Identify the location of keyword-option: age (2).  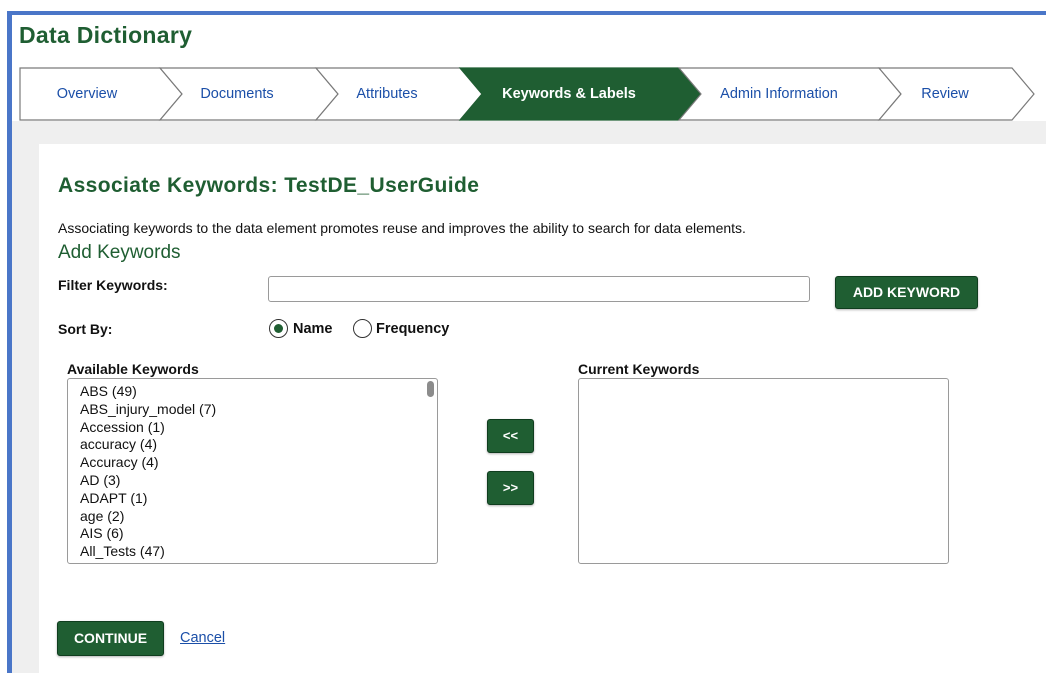
(258, 517).